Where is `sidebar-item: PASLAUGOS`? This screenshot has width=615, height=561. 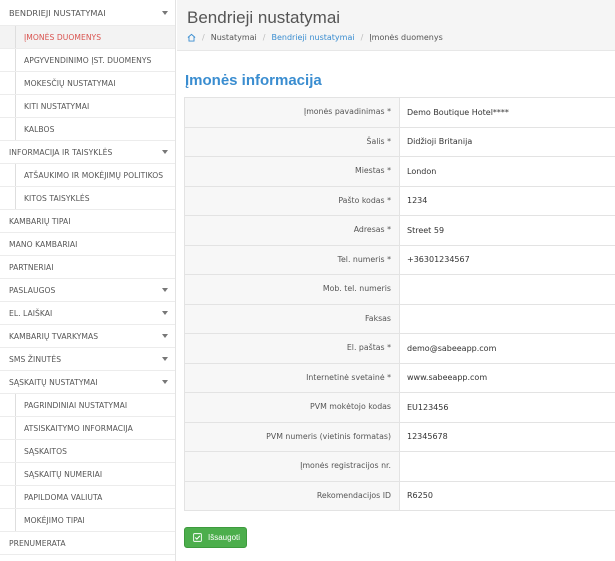 sidebar-item: PASLAUGOS is located at coordinates (87, 290).